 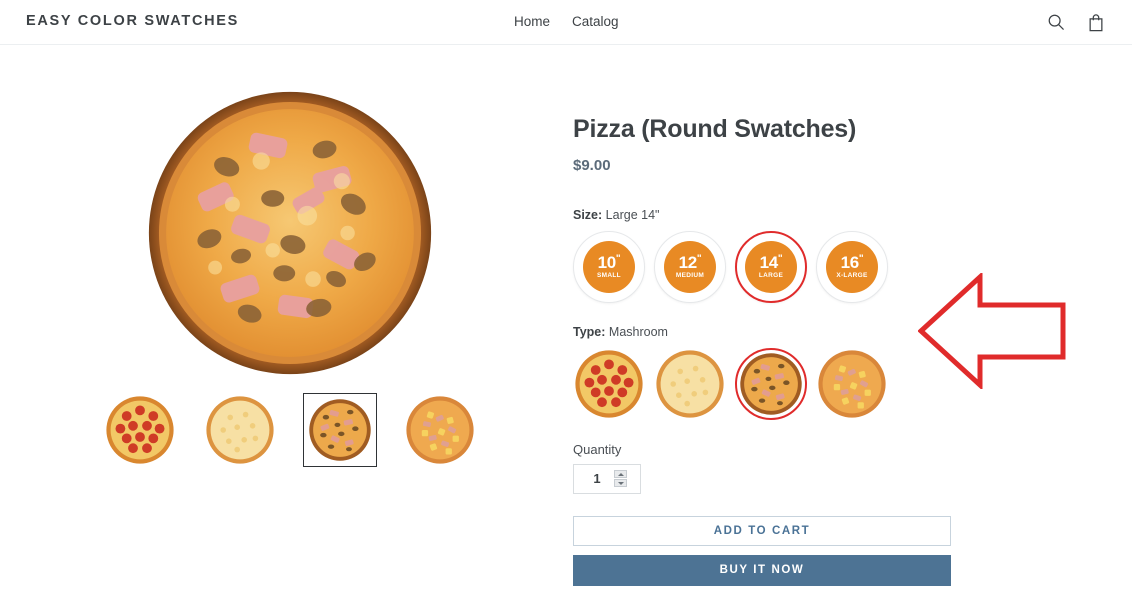 What do you see at coordinates (771, 275) in the screenshot?
I see `size-swatch-name: LARGE` at bounding box center [771, 275].